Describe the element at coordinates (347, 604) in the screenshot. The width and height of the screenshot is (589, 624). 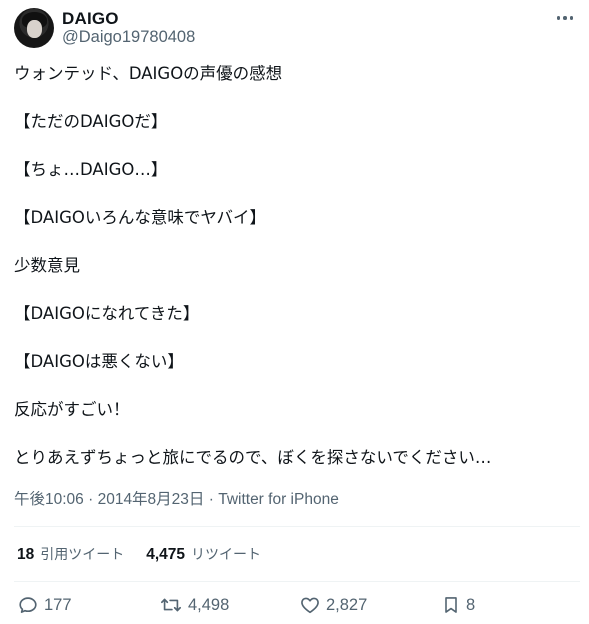
I see `like-count: 2,827` at that location.